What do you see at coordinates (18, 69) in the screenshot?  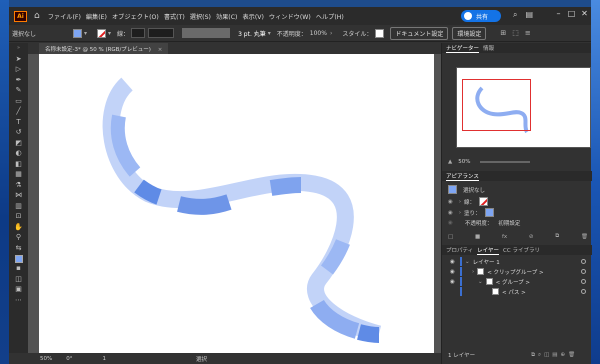 I see `direct-selection-tool-icon: ▷` at bounding box center [18, 69].